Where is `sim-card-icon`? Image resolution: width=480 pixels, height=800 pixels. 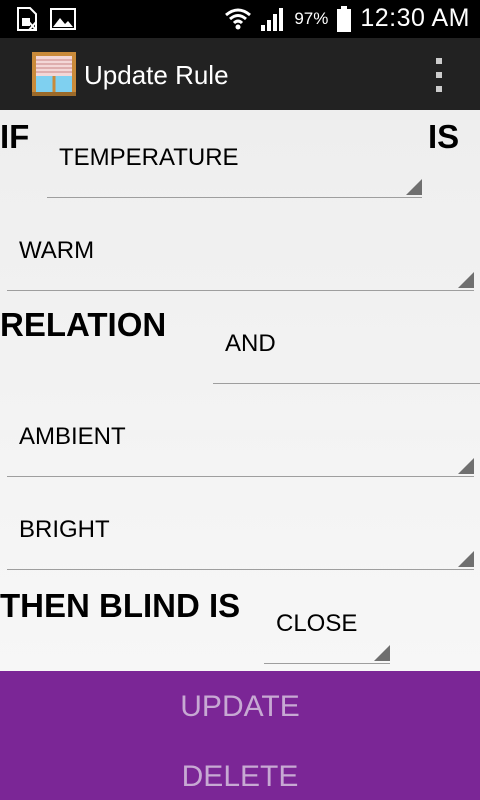 sim-card-icon is located at coordinates (27, 19).